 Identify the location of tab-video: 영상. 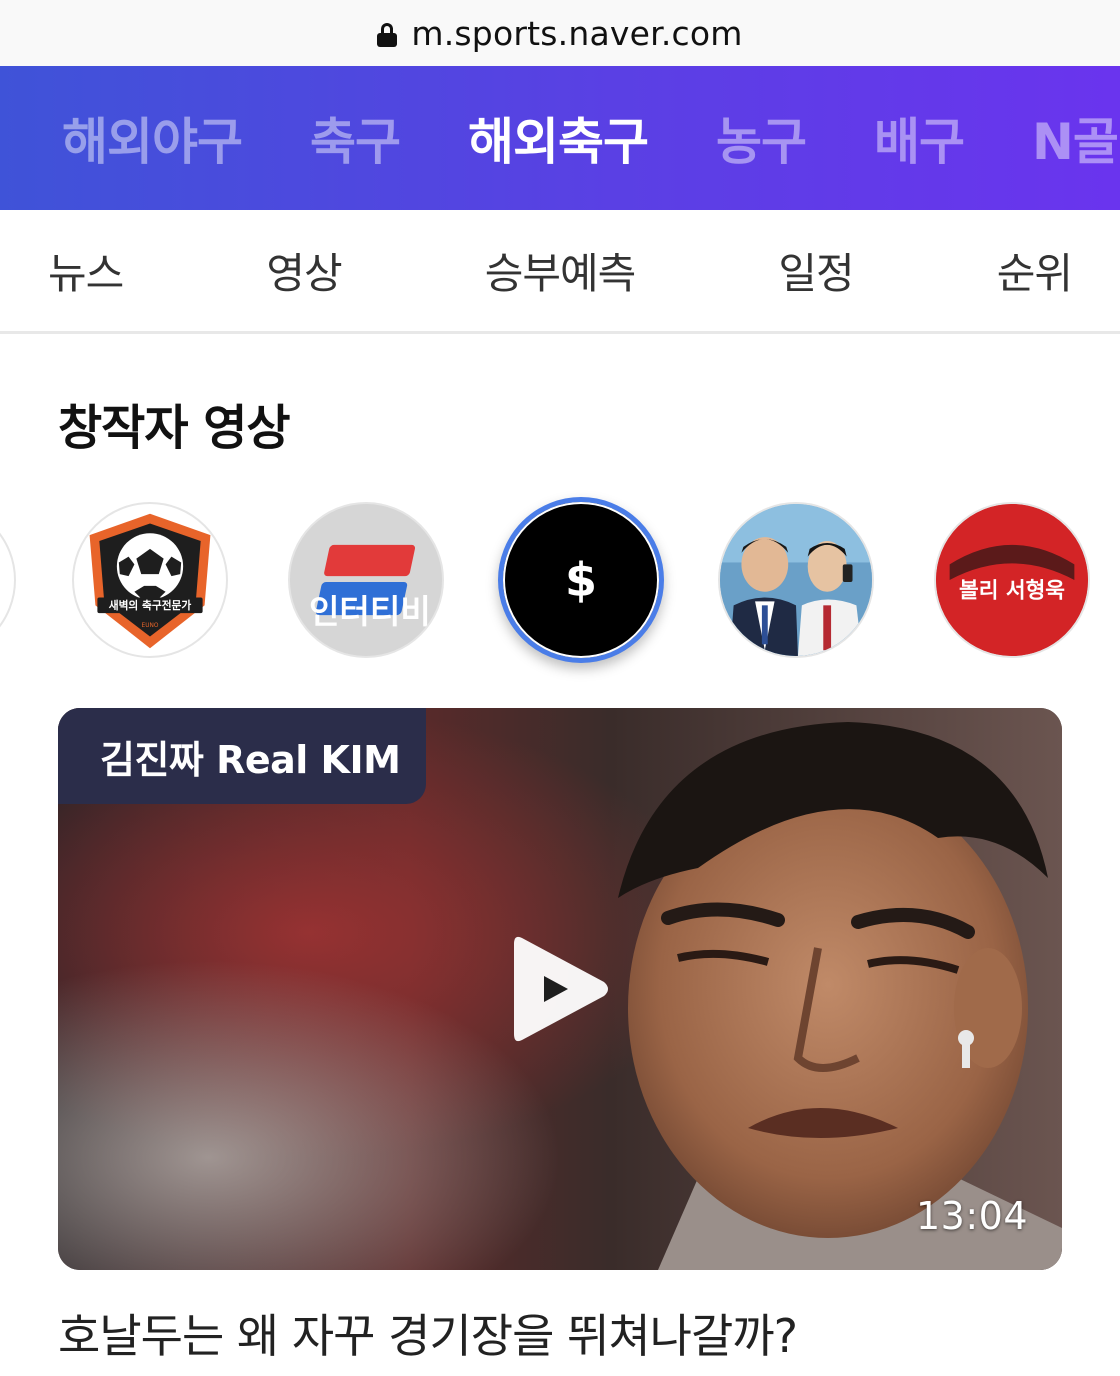
(304, 270).